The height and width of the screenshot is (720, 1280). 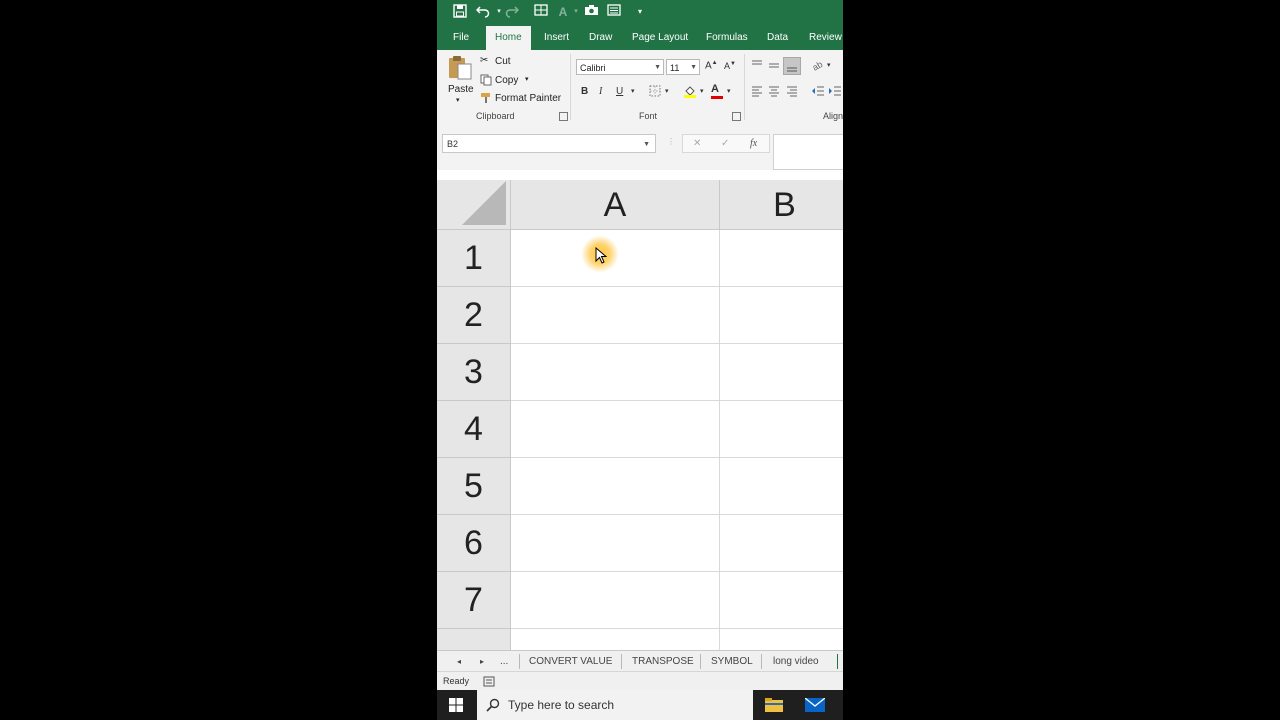 What do you see at coordinates (615, 639) in the screenshot?
I see `cell-a8` at bounding box center [615, 639].